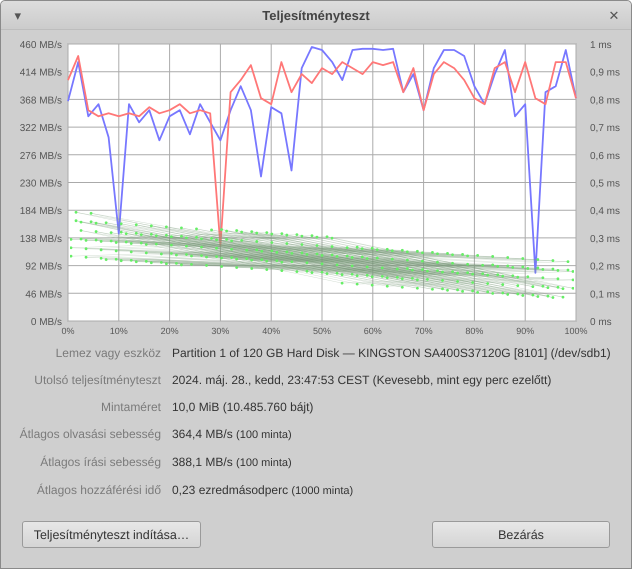 The image size is (632, 569). What do you see at coordinates (601, 45) in the screenshot?
I see `axis-label: 1 ms` at bounding box center [601, 45].